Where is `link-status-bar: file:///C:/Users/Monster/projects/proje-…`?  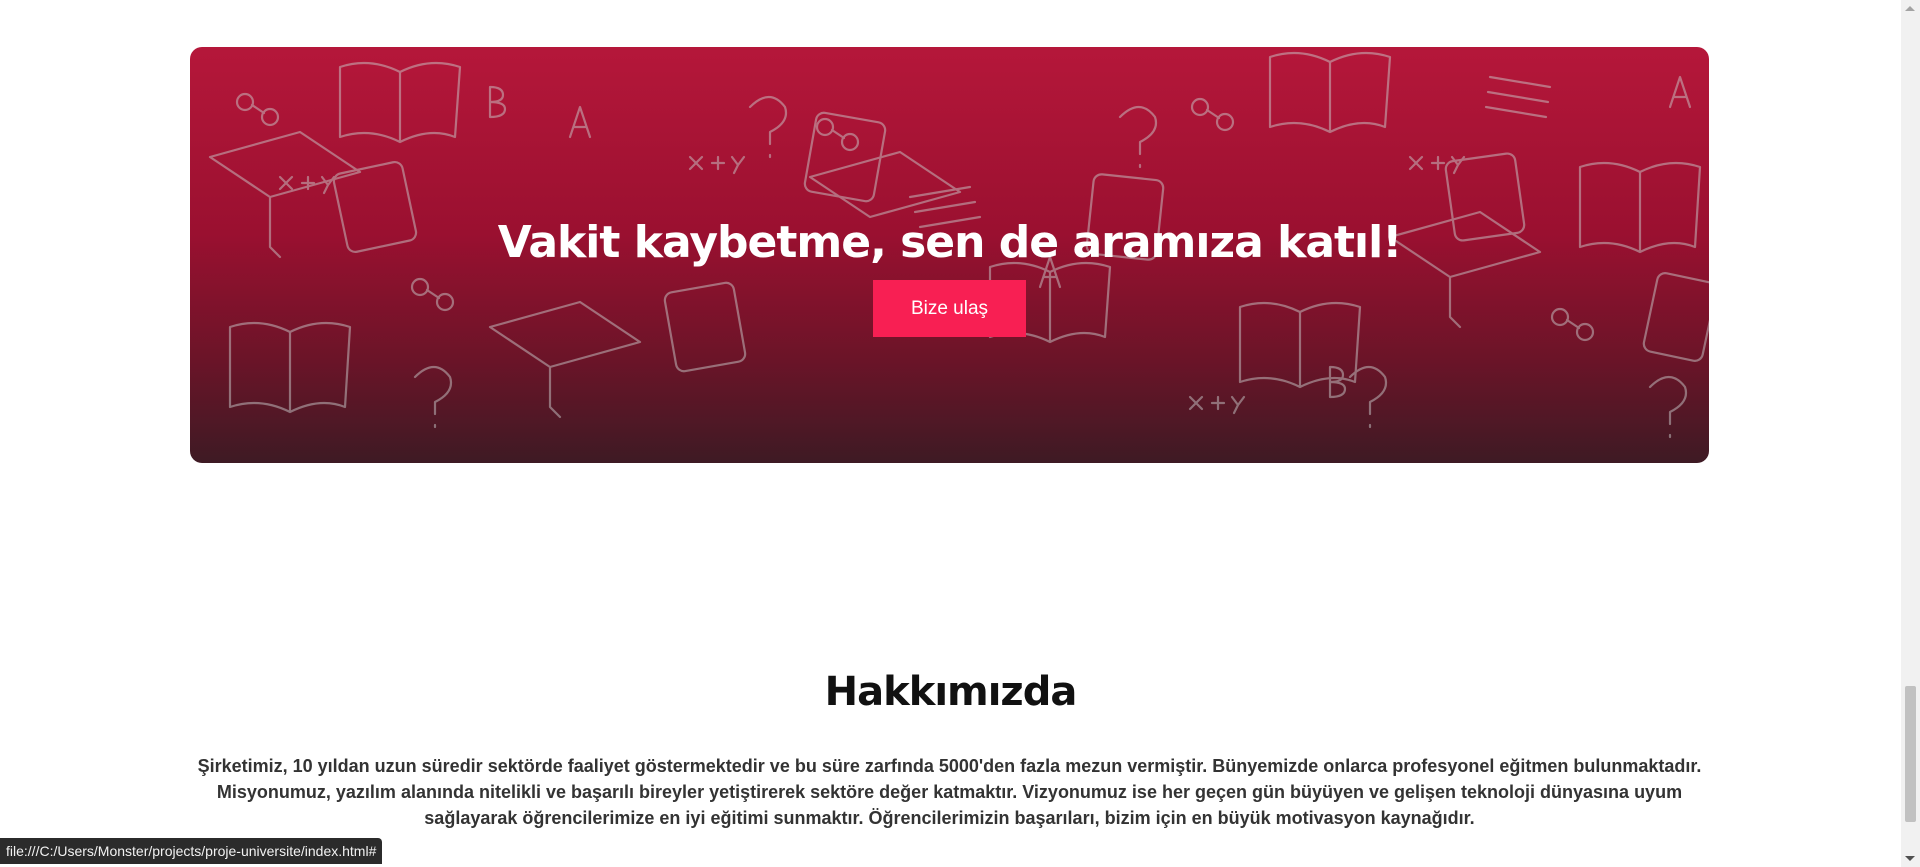
link-status-bar: file:///C:/Users/Monster/projects/proje-… is located at coordinates (191, 851).